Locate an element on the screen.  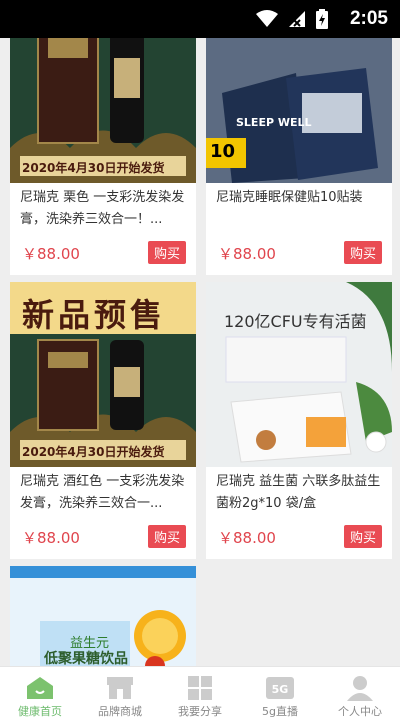
tab-profile: 个人中心 is located at coordinates (360, 693).